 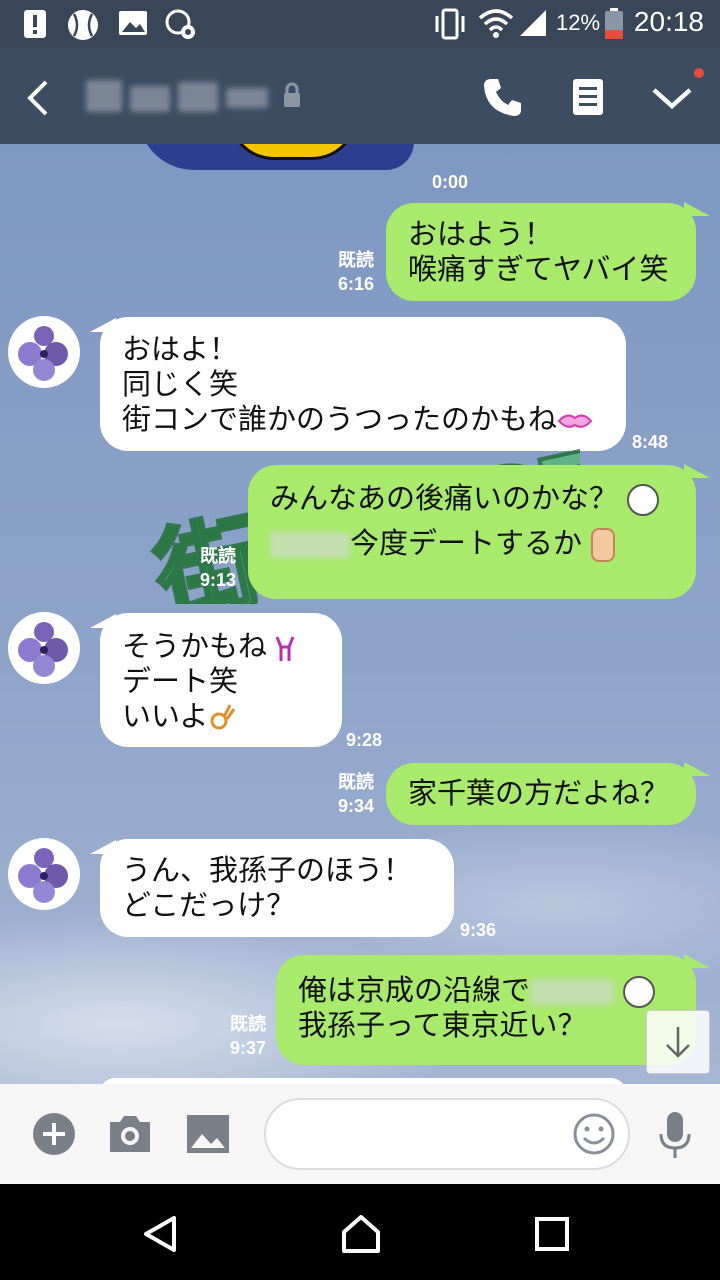 I want to click on nav-home-icon, so click(x=361, y=1234).